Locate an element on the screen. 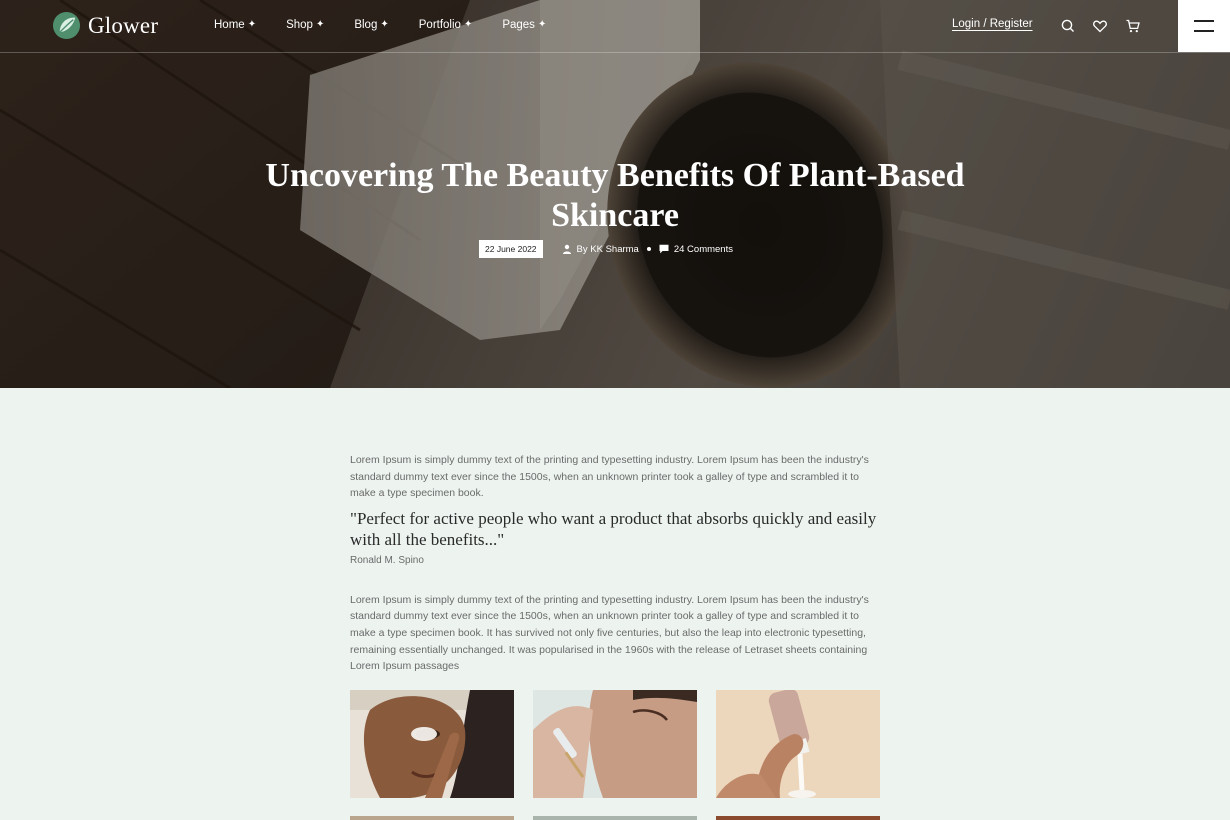  post-meta: 22 June 2022 By KK Sharma 24 Comments is located at coordinates (606, 249).